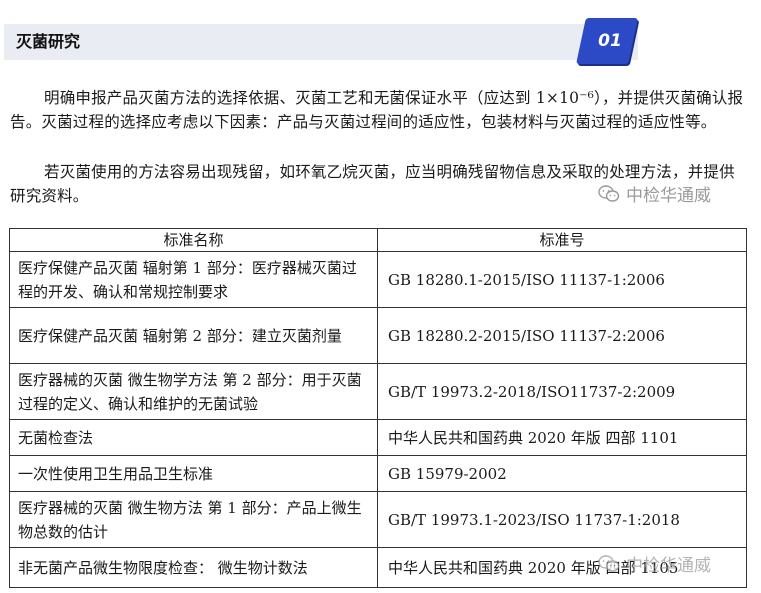 The width and height of the screenshot is (761, 593). What do you see at coordinates (193, 567) in the screenshot?
I see `standard-name: 非无菌产品微生物限度检查： 微生物计数法` at bounding box center [193, 567].